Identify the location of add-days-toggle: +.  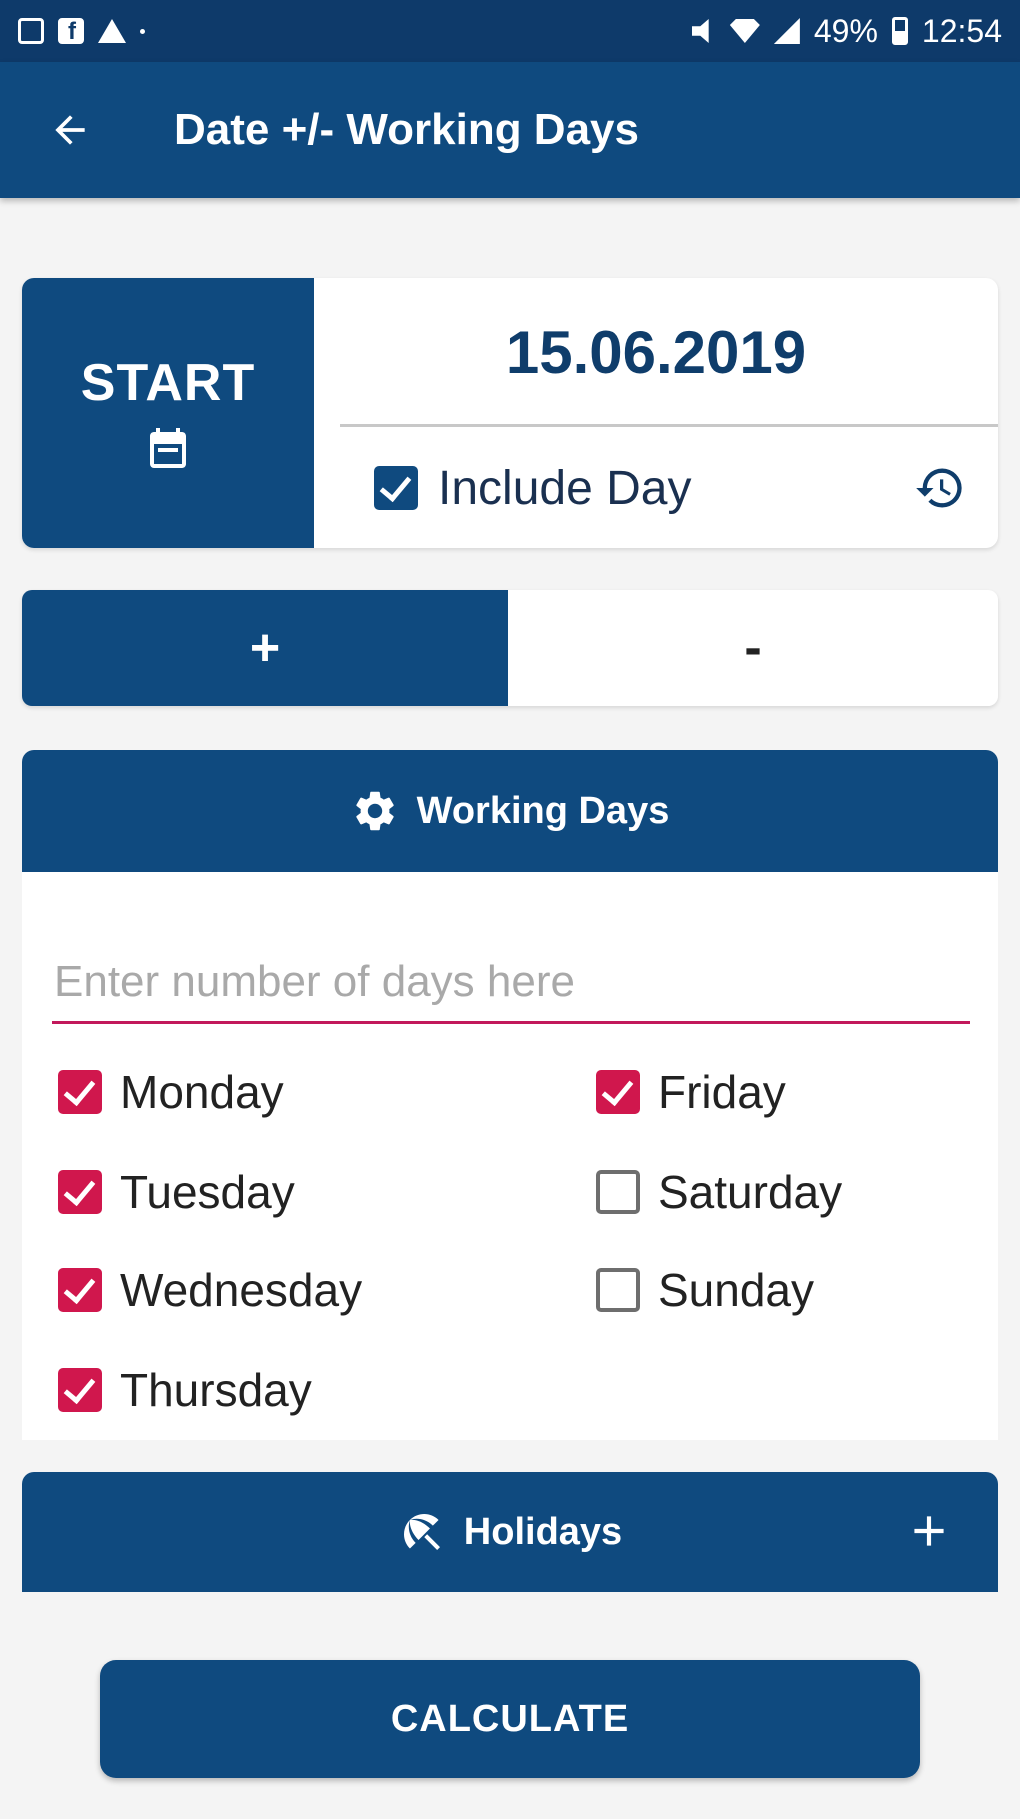
(265, 648).